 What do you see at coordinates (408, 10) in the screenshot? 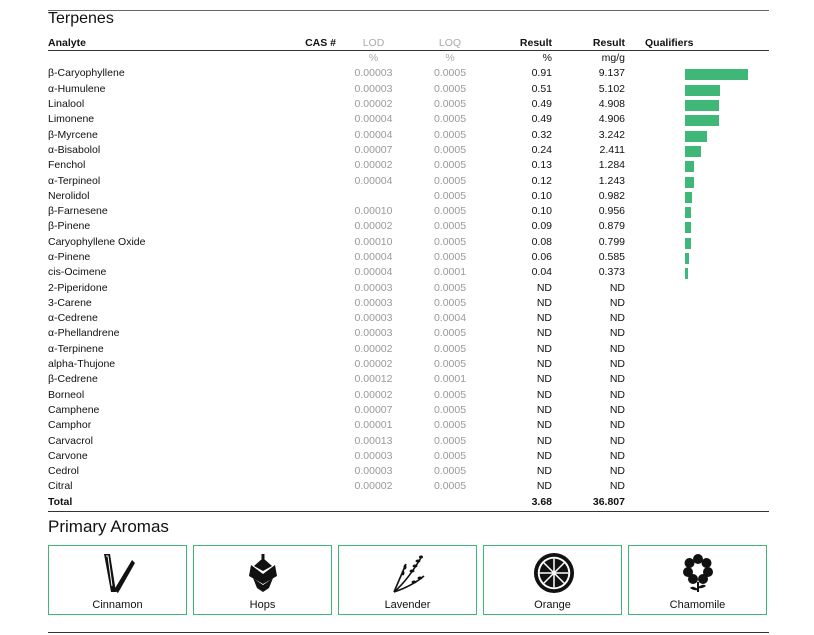
I see `top-rule` at bounding box center [408, 10].